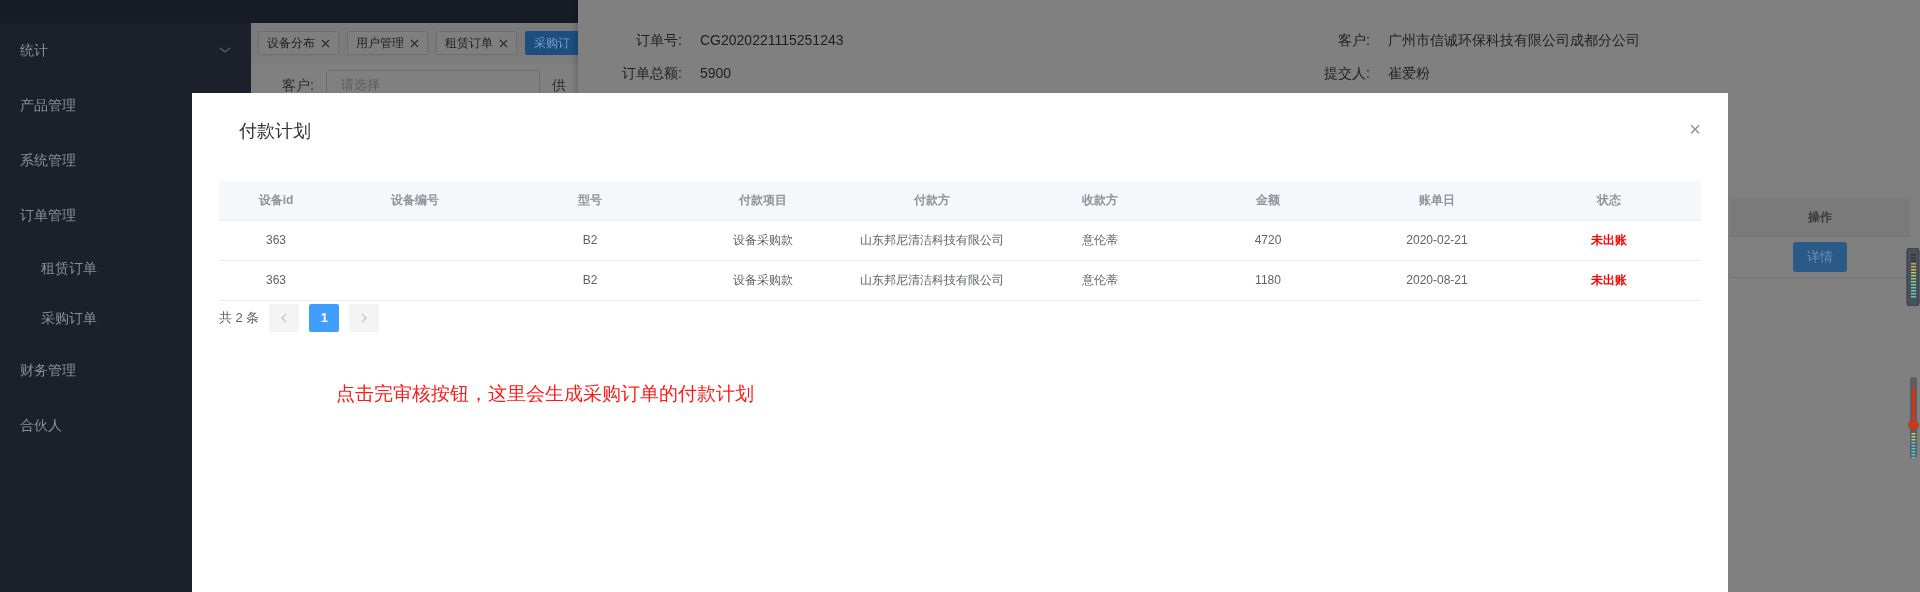 The height and width of the screenshot is (592, 1920). I want to click on tab: 用户管理, so click(387, 43).